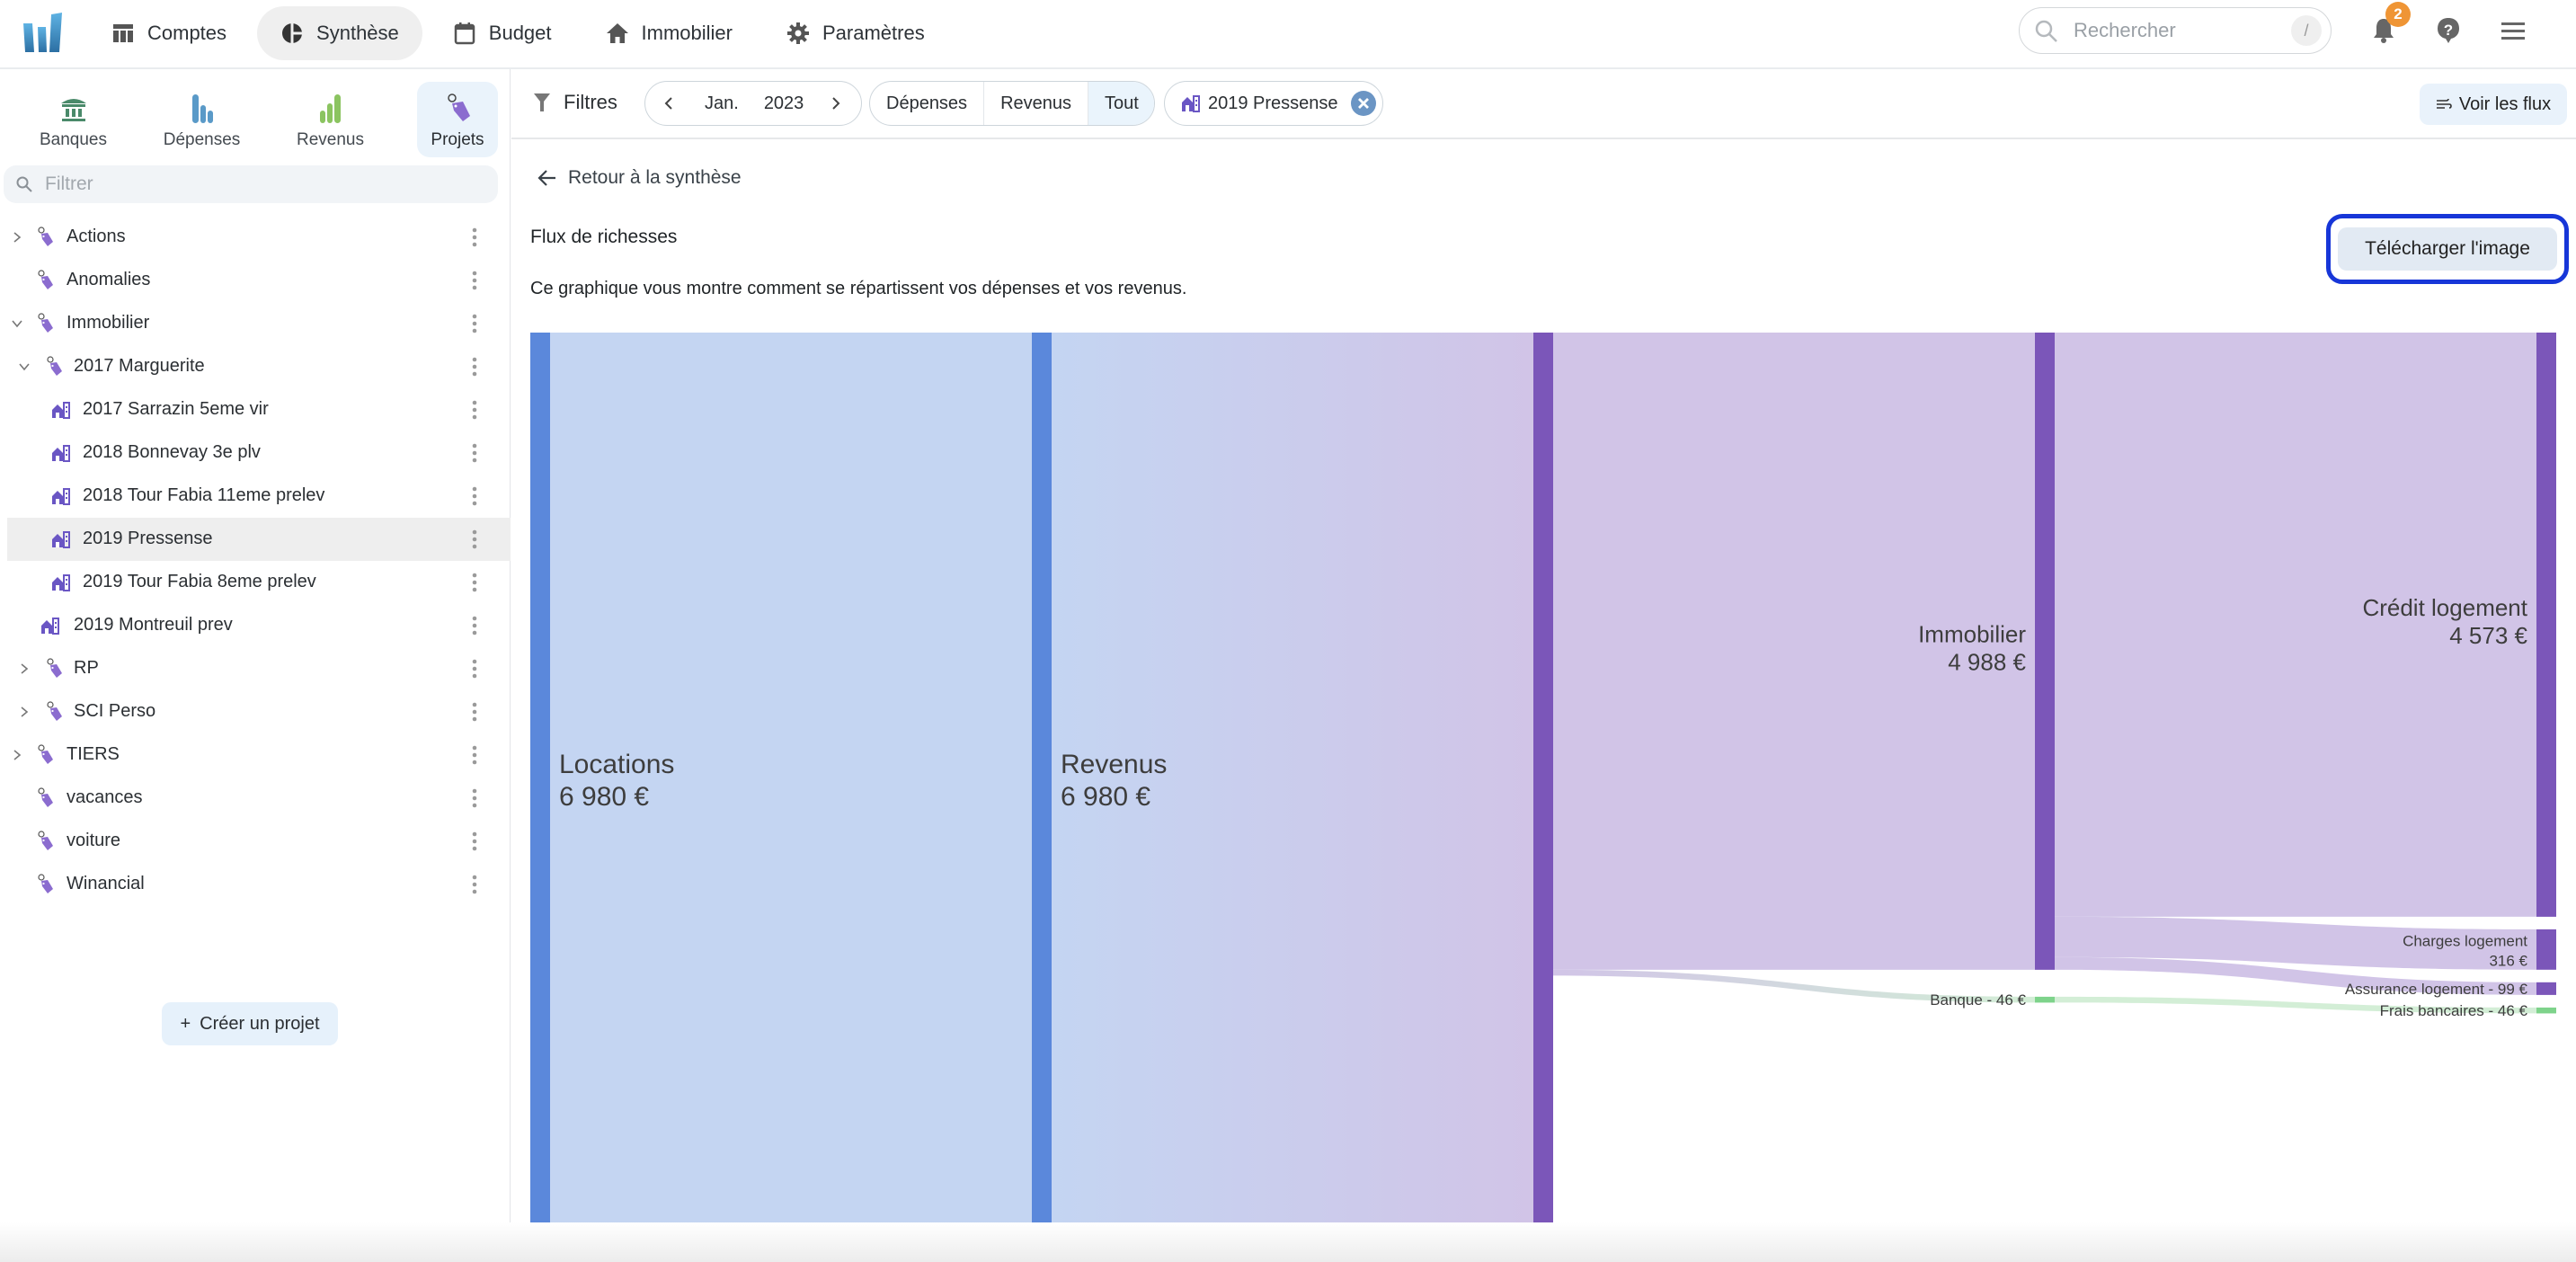 The height and width of the screenshot is (1262, 2576). Describe the element at coordinates (2045, 651) in the screenshot. I see `sankey-node-immobilier` at that location.